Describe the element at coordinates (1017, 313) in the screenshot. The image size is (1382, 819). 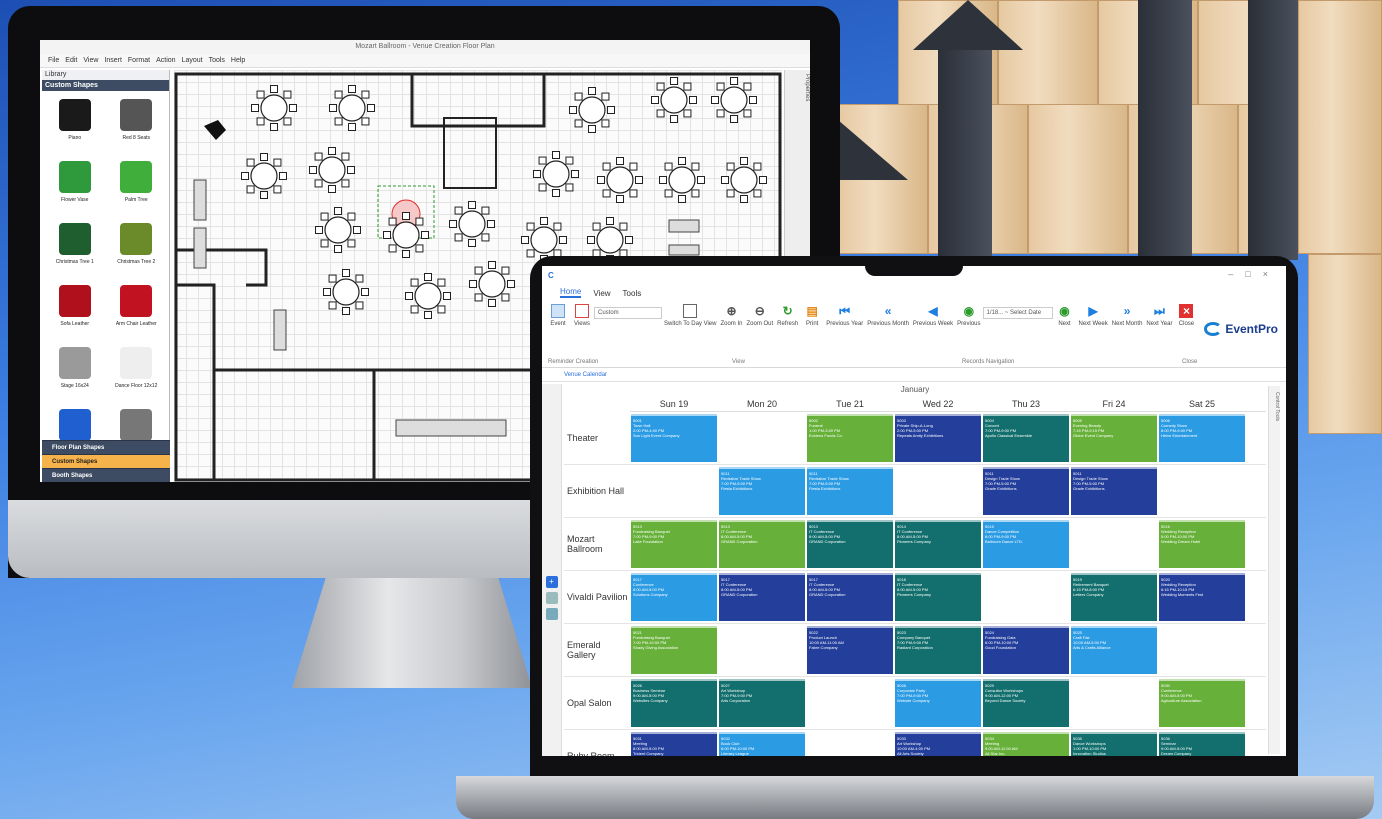
I see `select-date-input: 1/18... ~ Select Date` at that location.